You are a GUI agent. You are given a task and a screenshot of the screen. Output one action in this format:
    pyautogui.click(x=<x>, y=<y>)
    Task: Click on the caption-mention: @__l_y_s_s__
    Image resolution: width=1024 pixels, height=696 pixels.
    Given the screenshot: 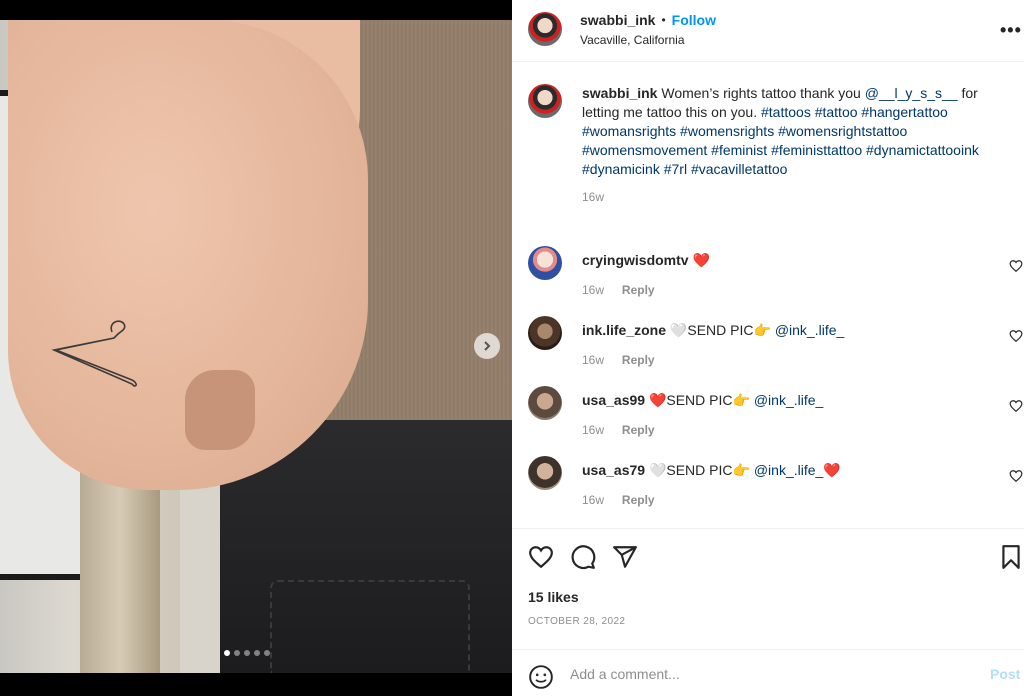 What is the action you would take?
    pyautogui.click(x=911, y=93)
    